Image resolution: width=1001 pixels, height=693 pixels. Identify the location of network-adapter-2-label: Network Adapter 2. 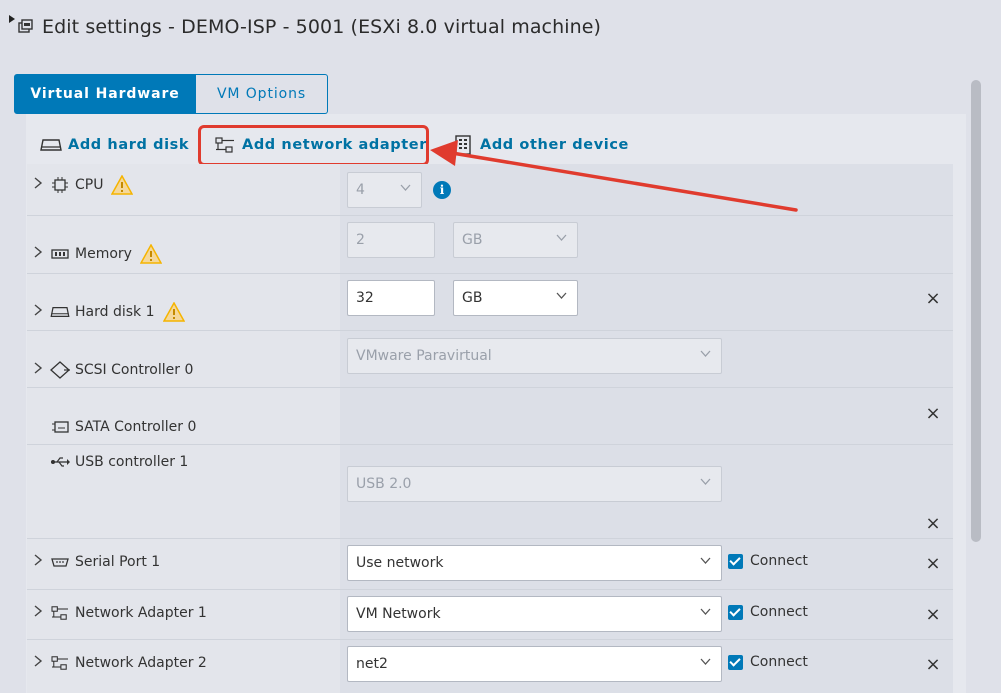
(141, 663).